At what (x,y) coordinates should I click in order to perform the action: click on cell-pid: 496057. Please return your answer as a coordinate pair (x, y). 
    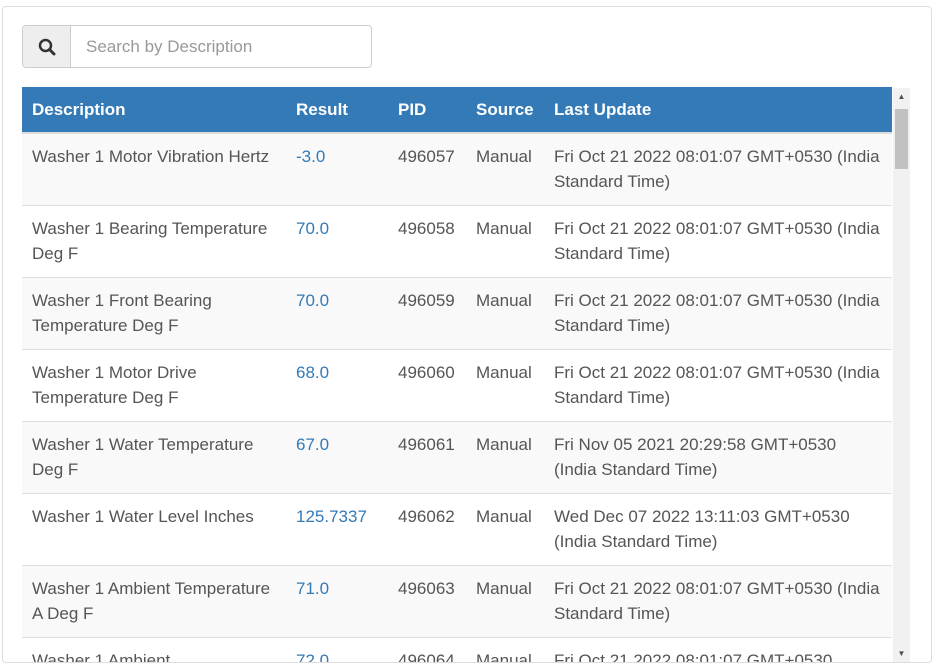
    Looking at the image, I should click on (427, 169).